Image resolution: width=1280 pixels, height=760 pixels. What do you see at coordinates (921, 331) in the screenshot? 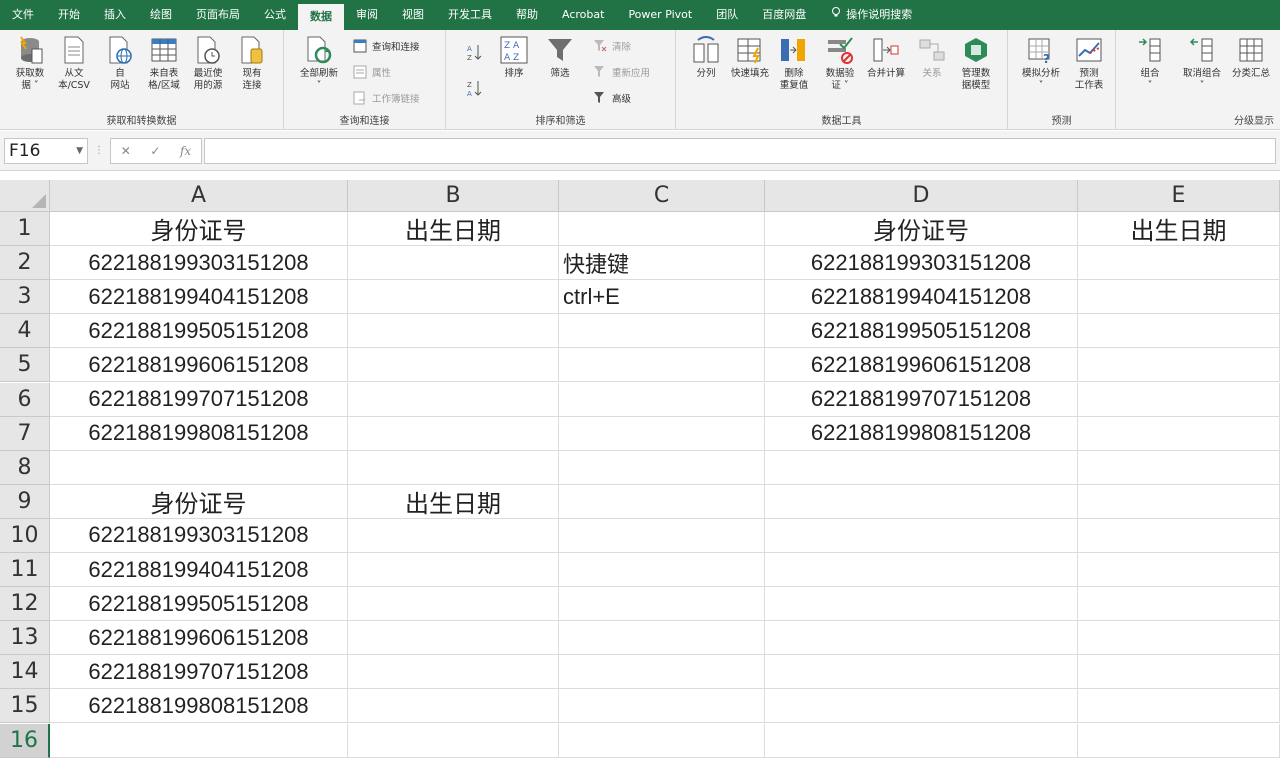
I see `cell-D4: 622188199505151208` at bounding box center [921, 331].